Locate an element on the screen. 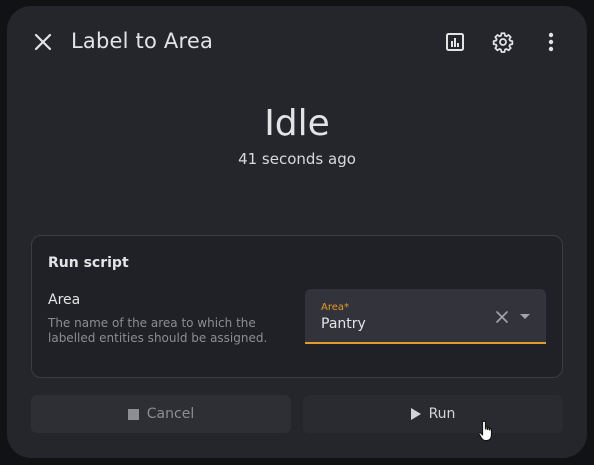 The width and height of the screenshot is (594, 465). run-label: Run is located at coordinates (442, 414).